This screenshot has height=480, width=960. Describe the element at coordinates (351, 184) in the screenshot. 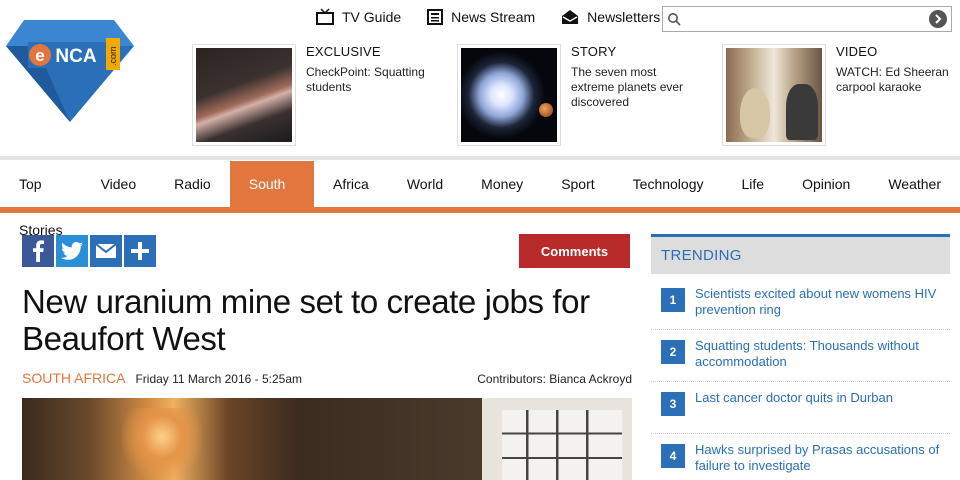

I see `nav-item-africa: Africa` at that location.